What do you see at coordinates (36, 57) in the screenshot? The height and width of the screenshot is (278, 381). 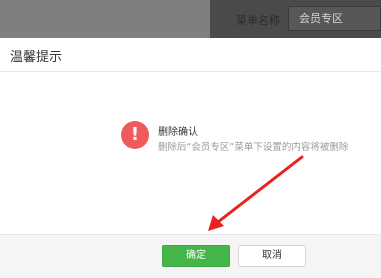 I see `dialog-title: 温馨提示` at bounding box center [36, 57].